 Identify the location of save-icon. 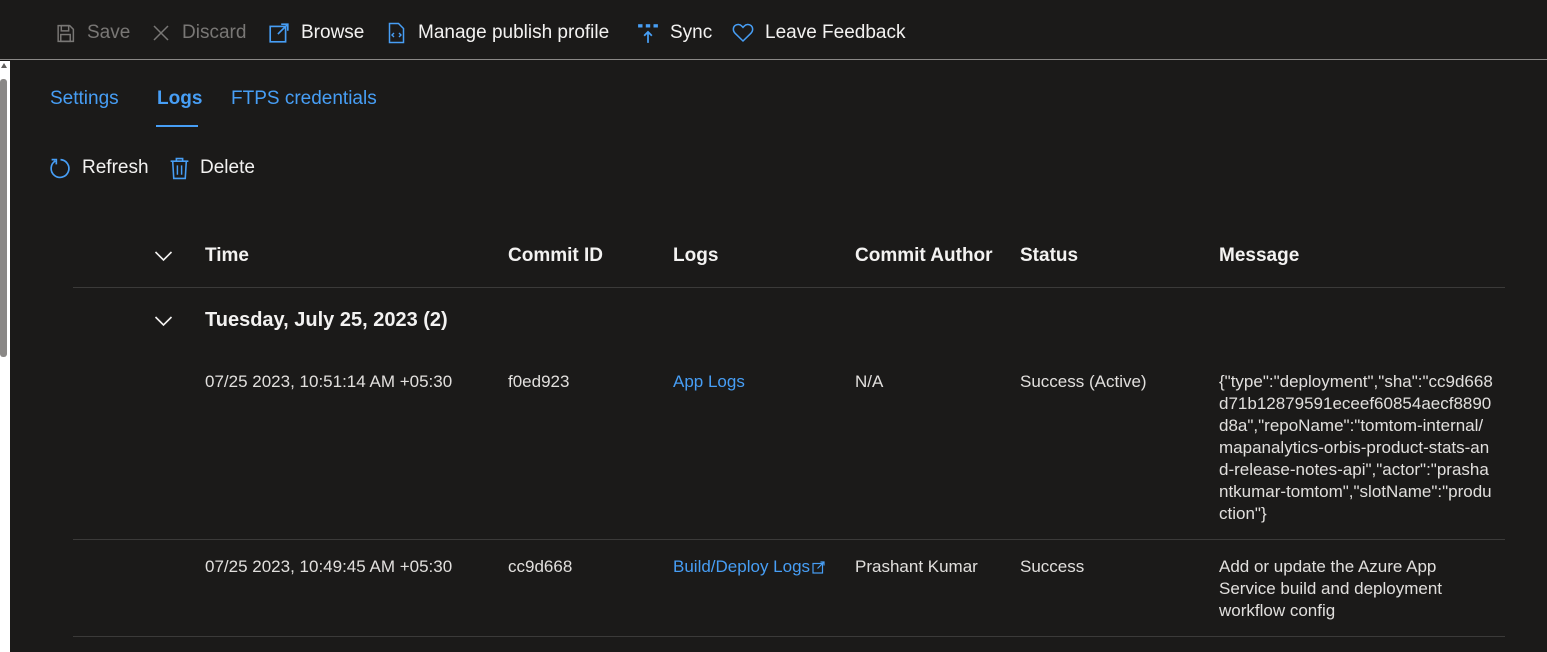
(66, 33).